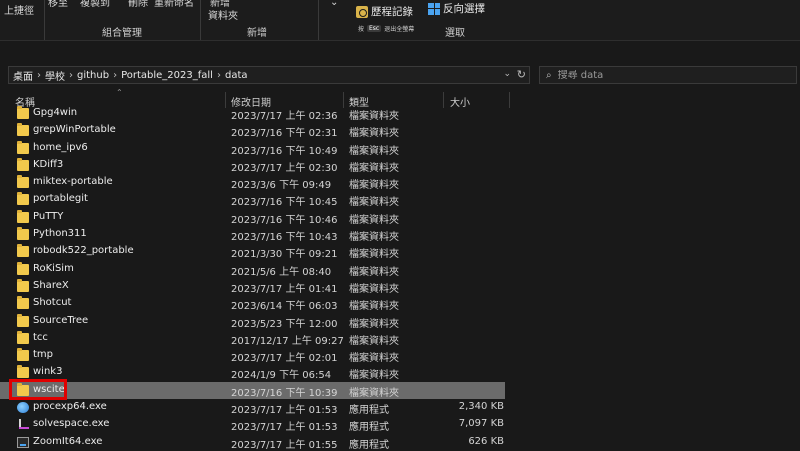 The image size is (800, 451). Describe the element at coordinates (60, 199) in the screenshot. I see `item-name: portablegit` at that location.